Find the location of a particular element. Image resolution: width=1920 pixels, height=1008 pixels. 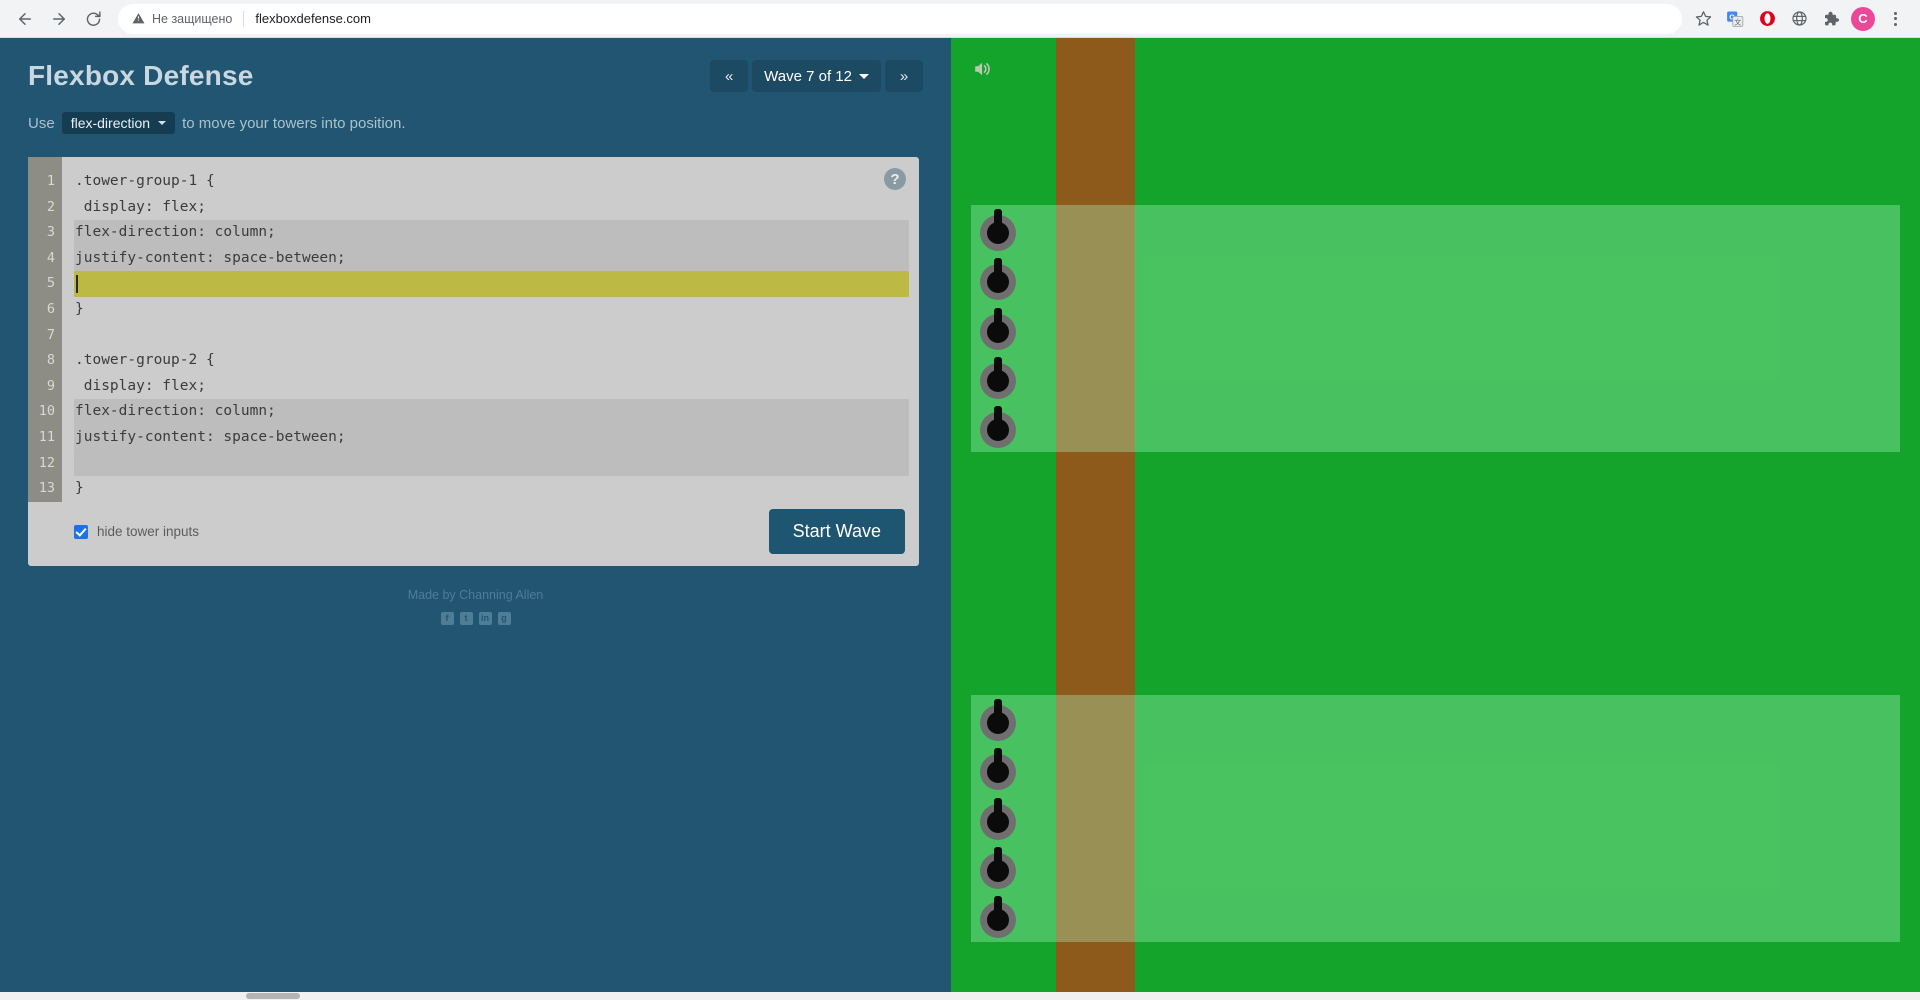

reload-icon is located at coordinates (93, 19).